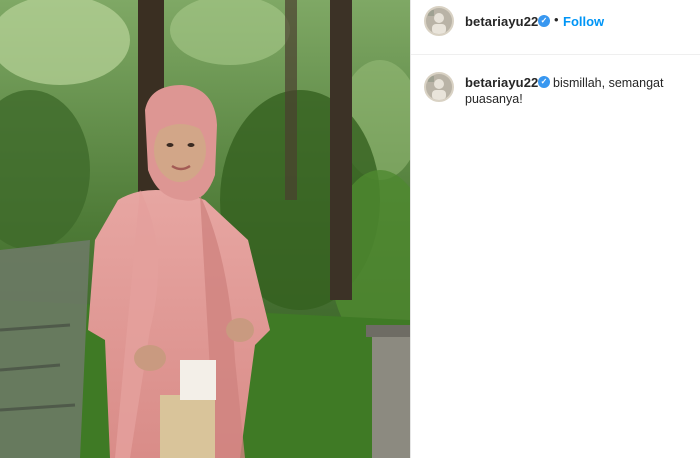  What do you see at coordinates (555, 27) in the screenshot?
I see `post-header: betariayu22 ✓ • Follow` at bounding box center [555, 27].